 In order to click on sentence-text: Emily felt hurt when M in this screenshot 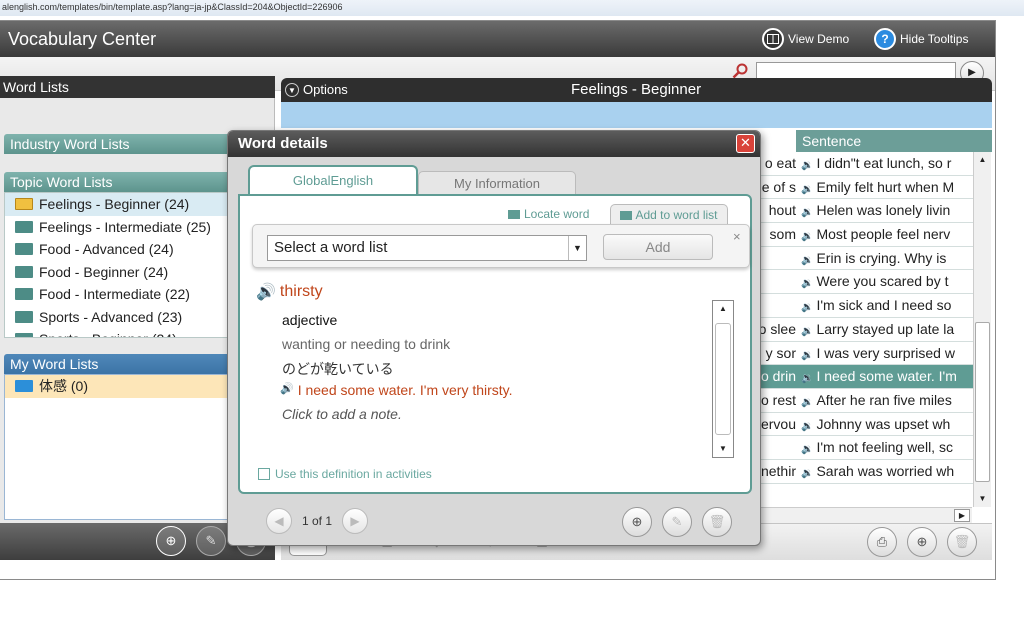, I will do `click(885, 186)`.